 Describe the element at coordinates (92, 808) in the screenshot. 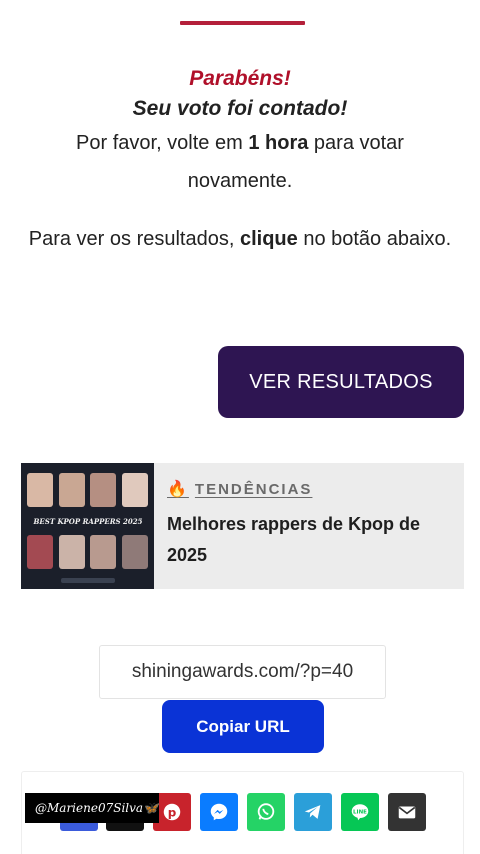

I see `user-watermark: @Mariene07Silva🦋` at that location.